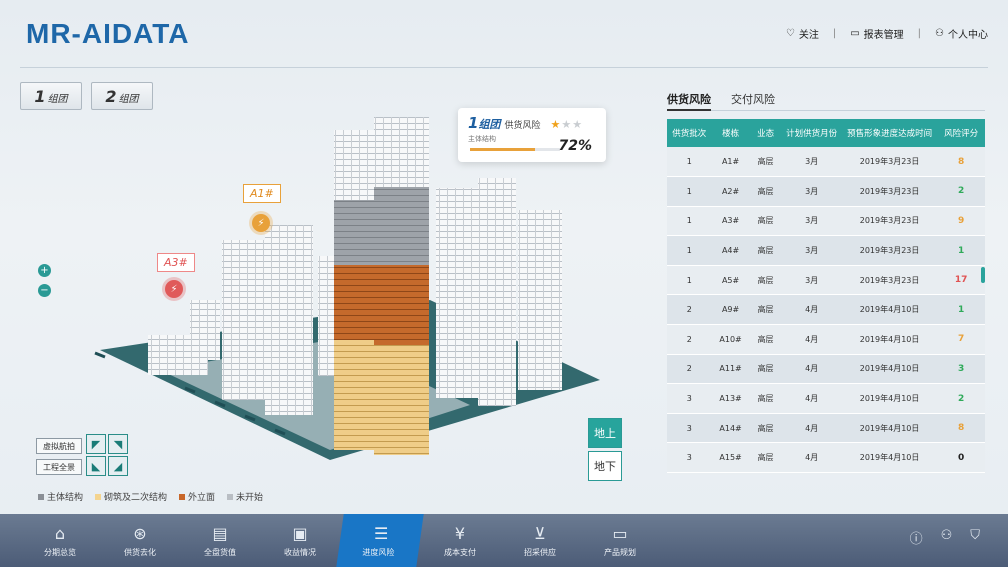 Image resolution: width=1008 pixels, height=567 pixels. Describe the element at coordinates (605, 466) in the screenshot. I see `below-ground-button: 地下` at that location.